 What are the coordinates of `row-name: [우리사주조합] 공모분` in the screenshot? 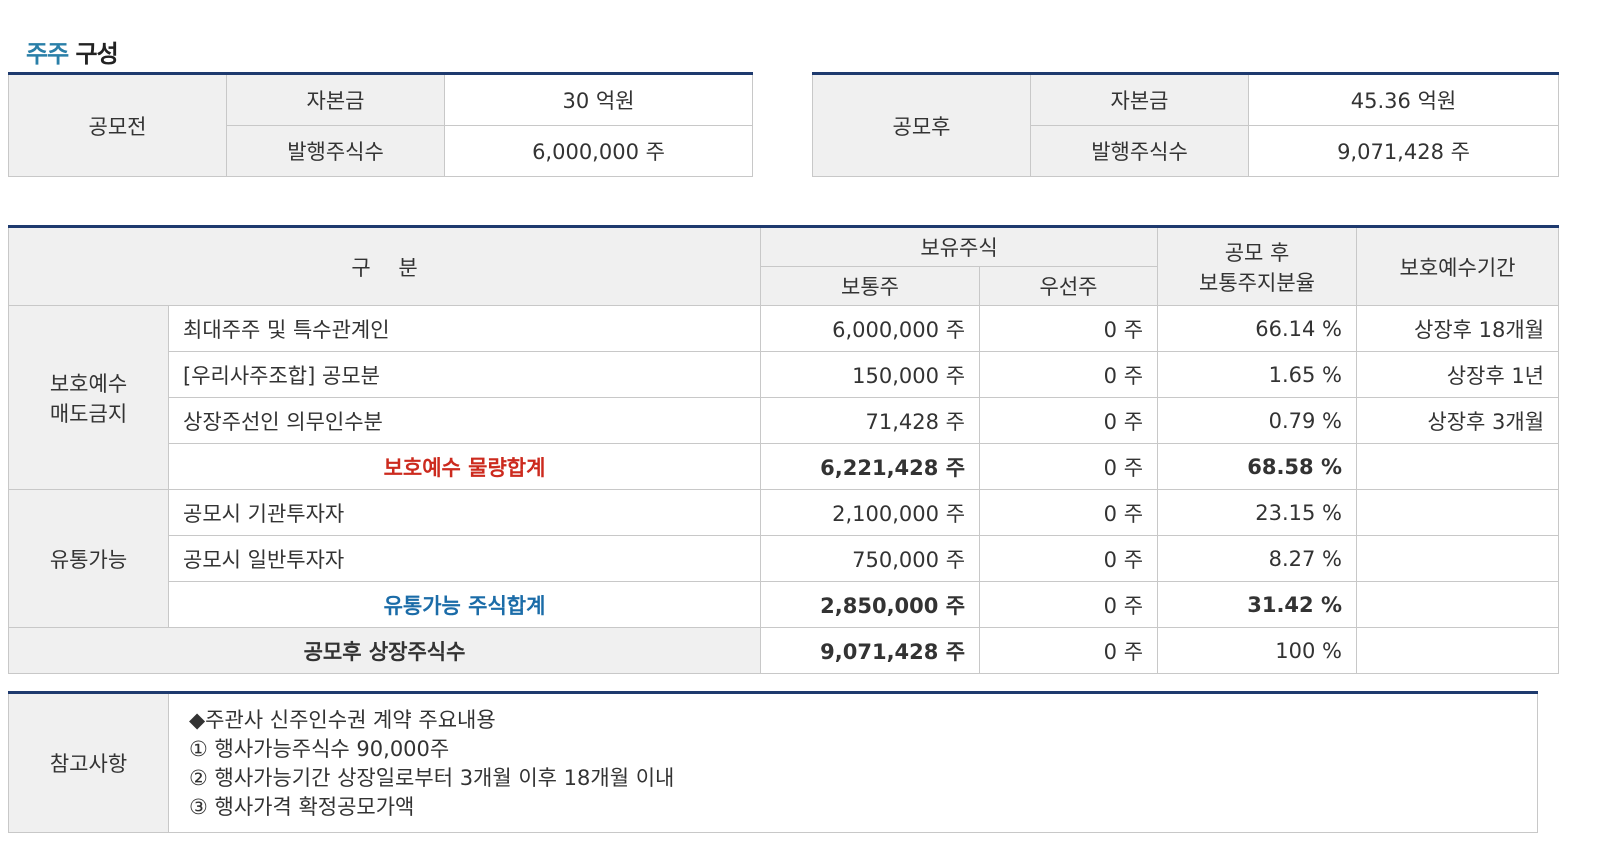 It's located at (464, 374).